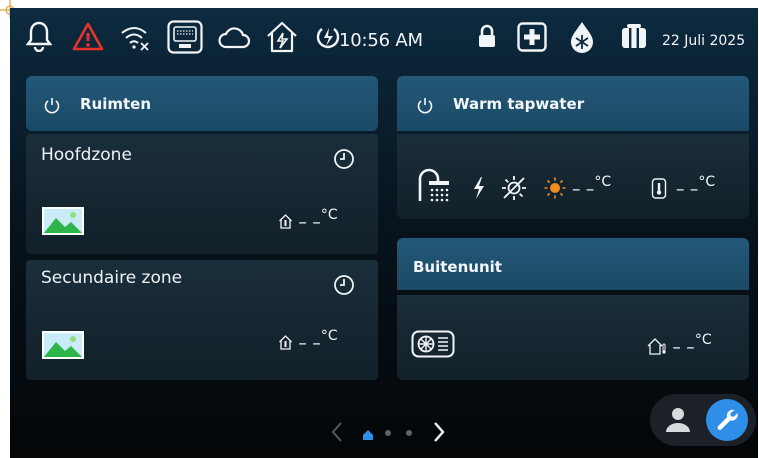  I want to click on lock-icon, so click(487, 36).